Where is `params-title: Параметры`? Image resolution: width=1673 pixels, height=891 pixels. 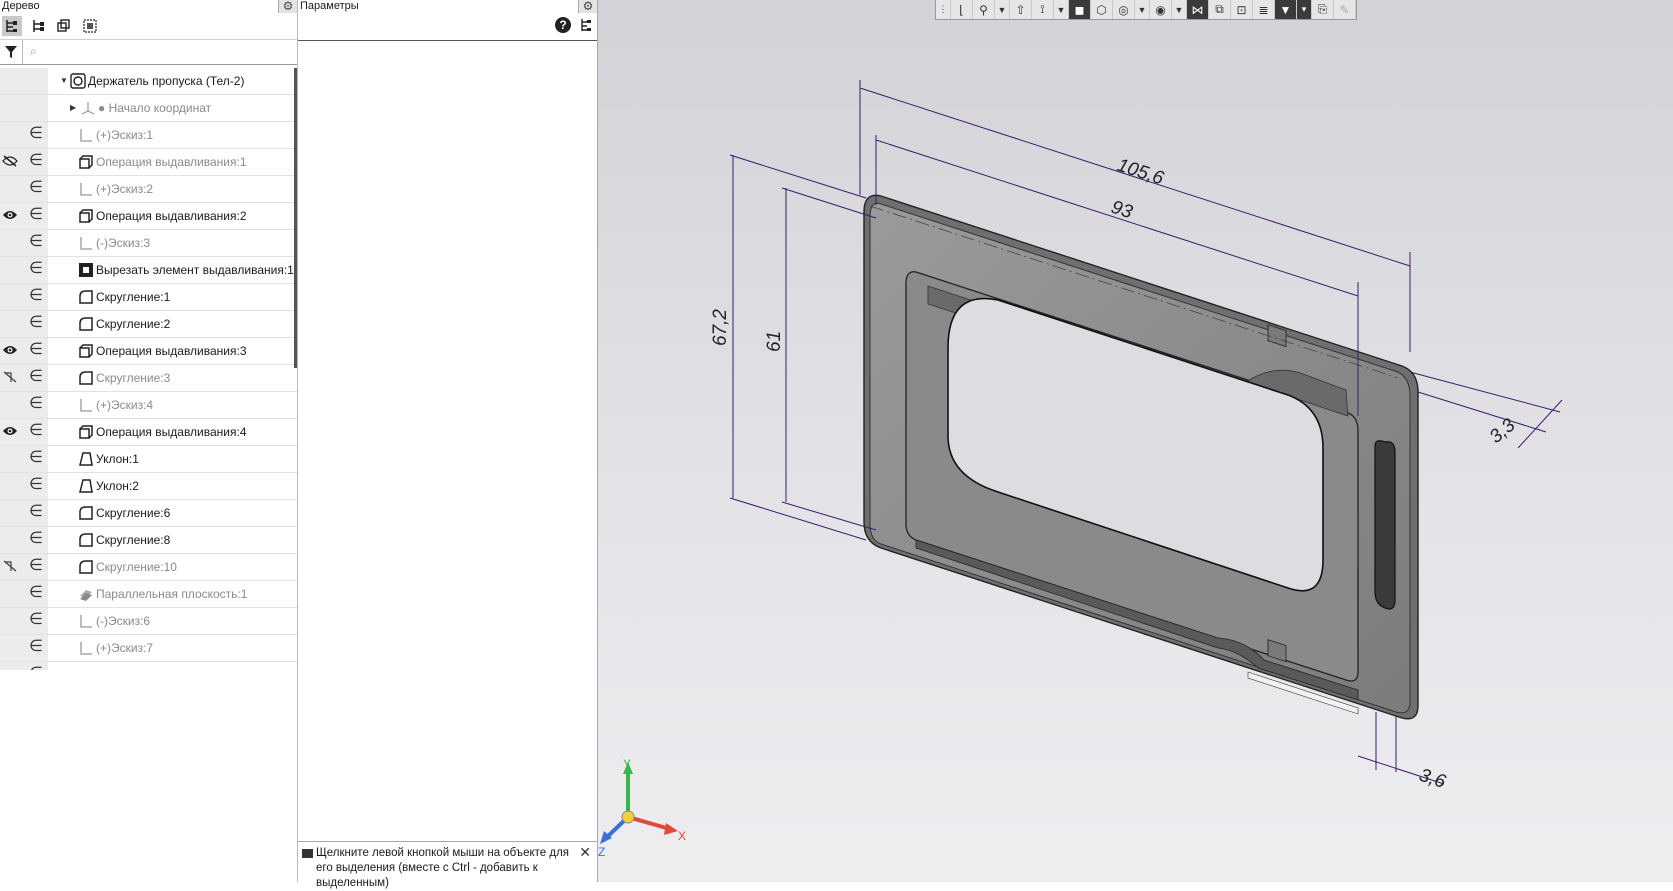
params-title: Параметры is located at coordinates (329, 6).